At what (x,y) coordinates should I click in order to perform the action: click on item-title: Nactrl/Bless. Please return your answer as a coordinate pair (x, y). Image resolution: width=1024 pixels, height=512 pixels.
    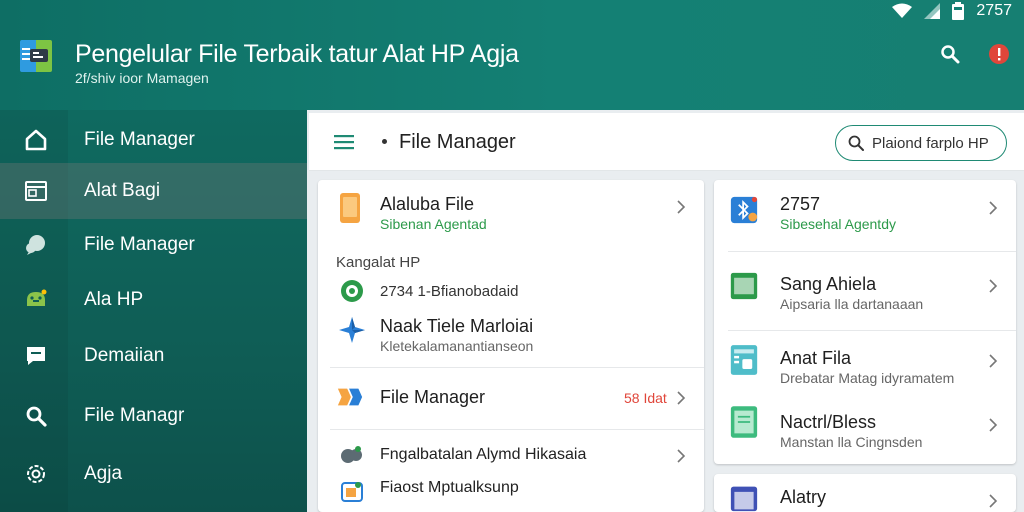
    Looking at the image, I should click on (828, 422).